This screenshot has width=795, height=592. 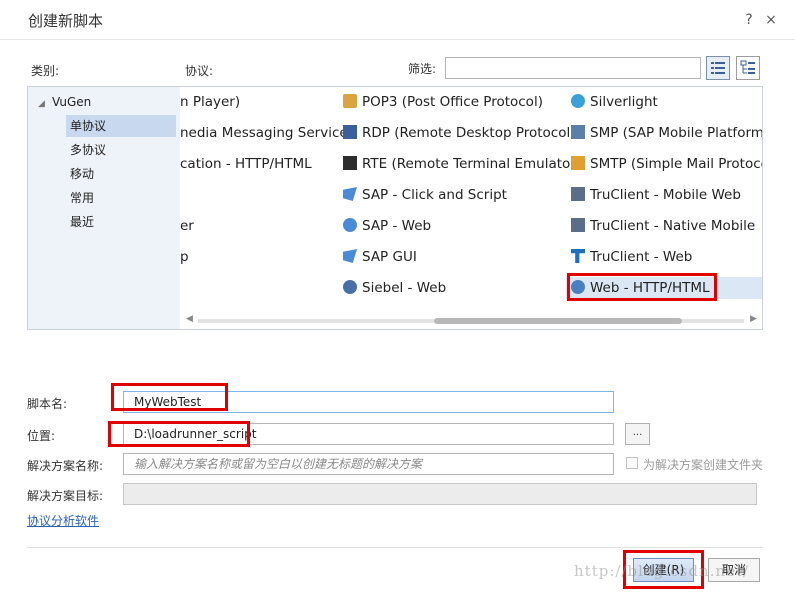 What do you see at coordinates (440, 494) in the screenshot?
I see `solution-target-input` at bounding box center [440, 494].